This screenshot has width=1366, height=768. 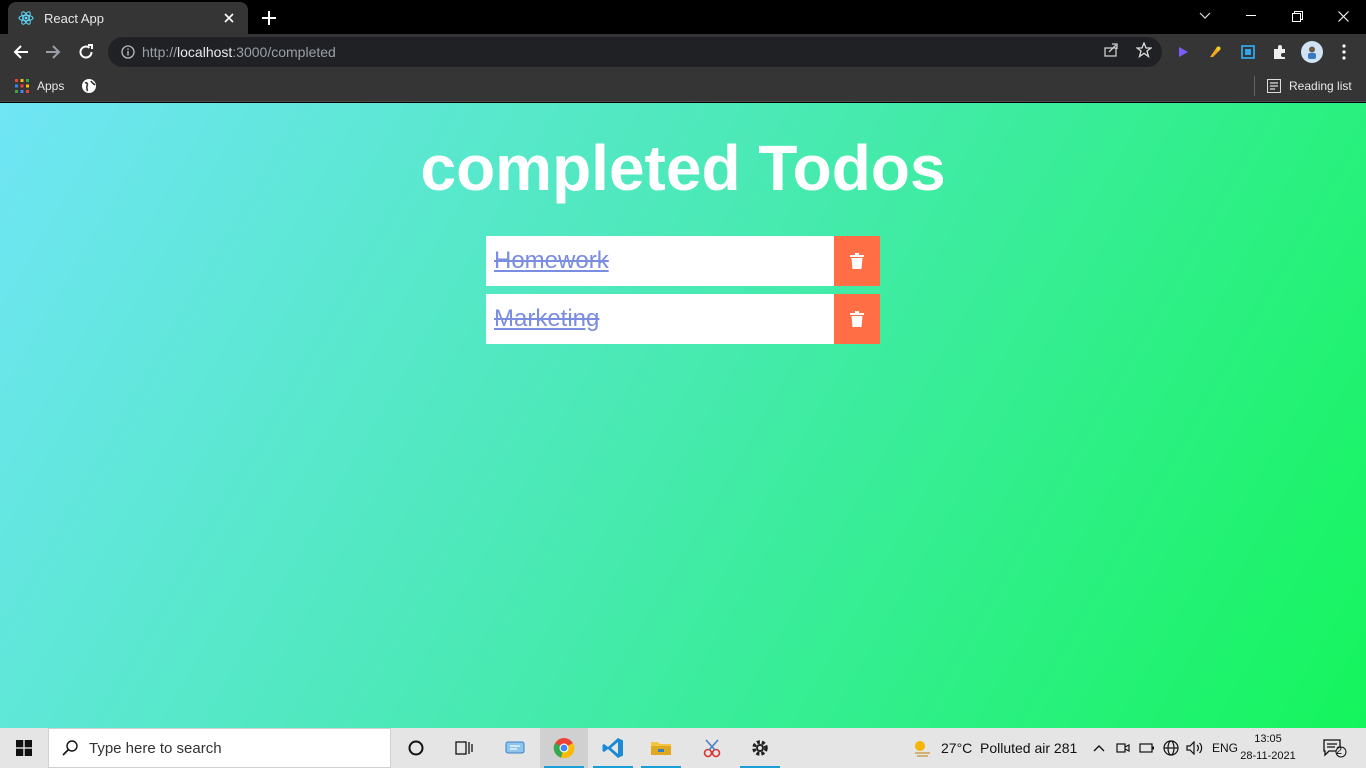 What do you see at coordinates (1147, 748) in the screenshot?
I see `network-battery-icon` at bounding box center [1147, 748].